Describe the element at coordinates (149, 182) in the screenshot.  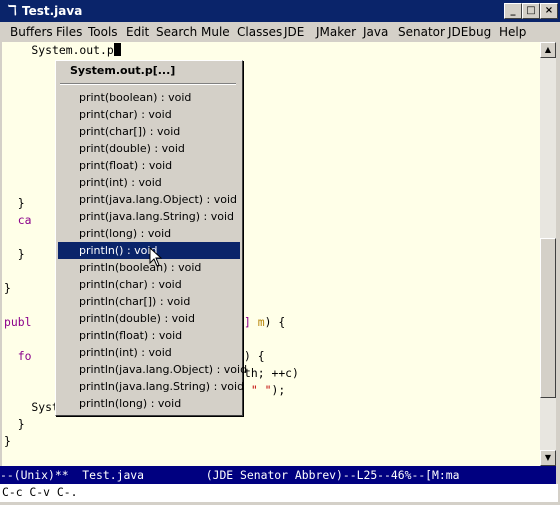
I see `completion-item: print(int) : void` at that location.